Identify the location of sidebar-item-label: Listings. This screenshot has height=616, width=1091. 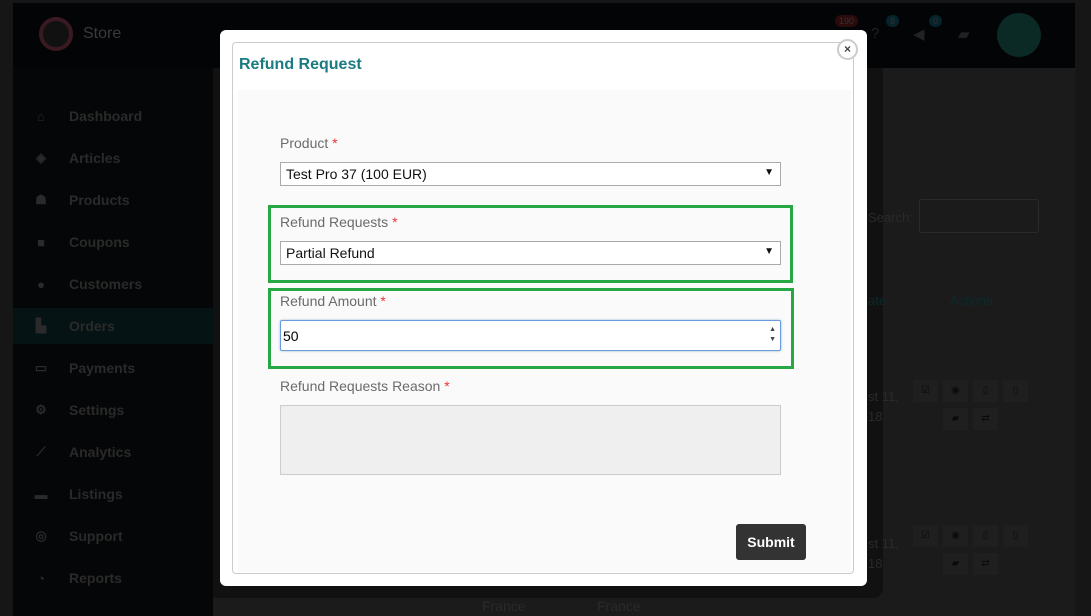
(96, 494).